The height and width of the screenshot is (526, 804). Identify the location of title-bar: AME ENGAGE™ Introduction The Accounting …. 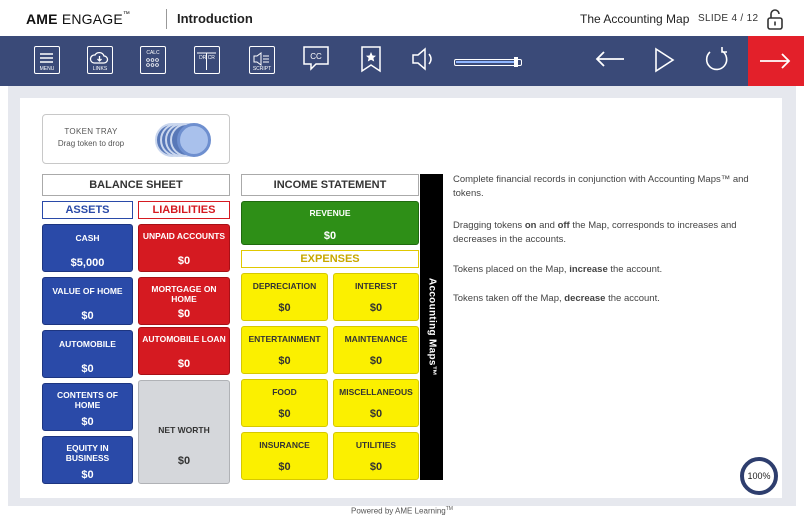
(402, 18).